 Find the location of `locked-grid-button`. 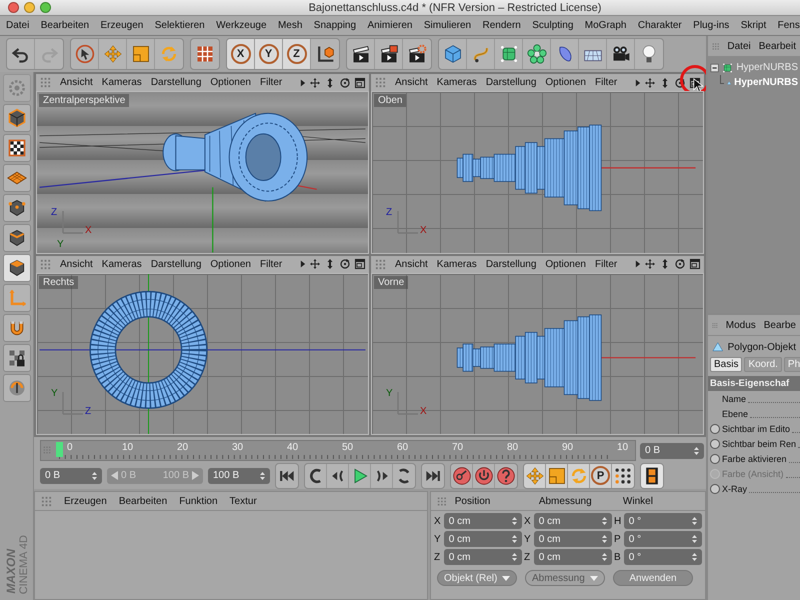

locked-grid-button is located at coordinates (16, 358).